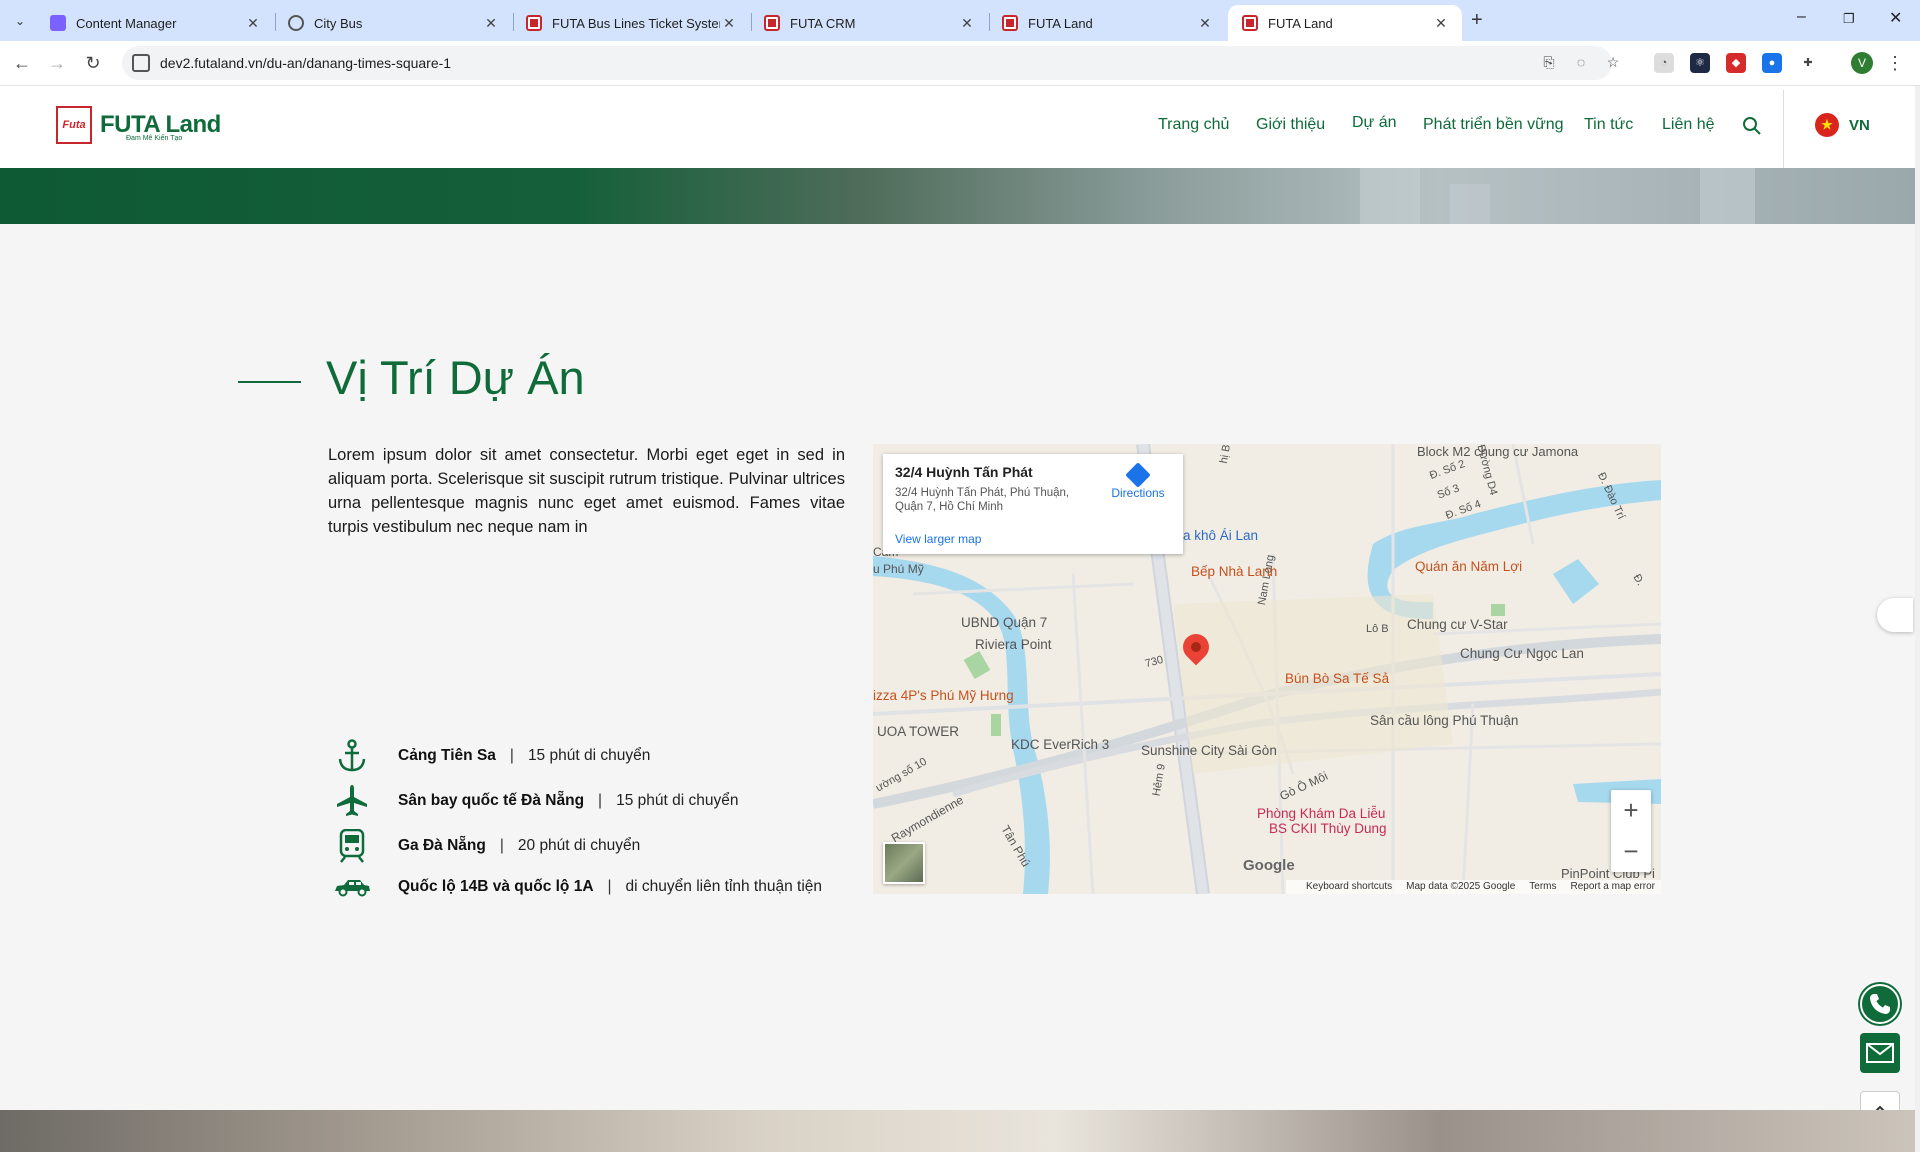 This screenshot has height=1152, width=1920. I want to click on road-label: Lô B, so click(1377, 629).